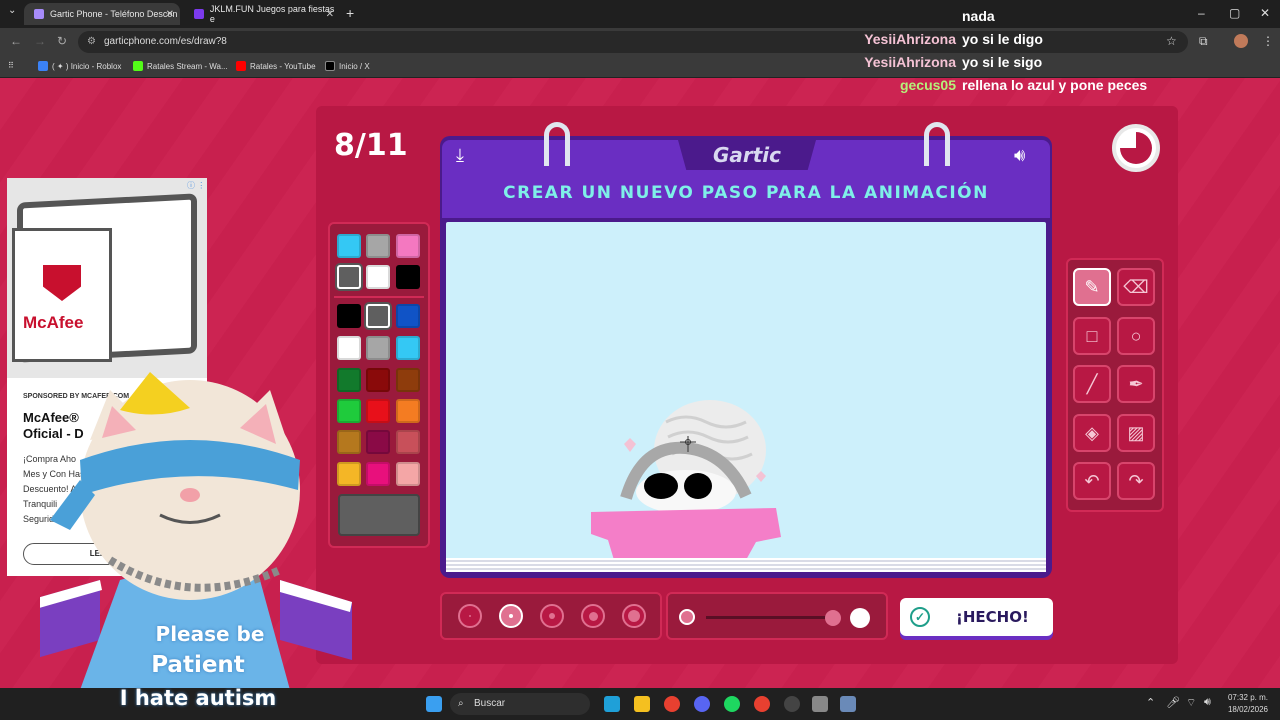  I want to click on opacity-max-icon, so click(860, 618).